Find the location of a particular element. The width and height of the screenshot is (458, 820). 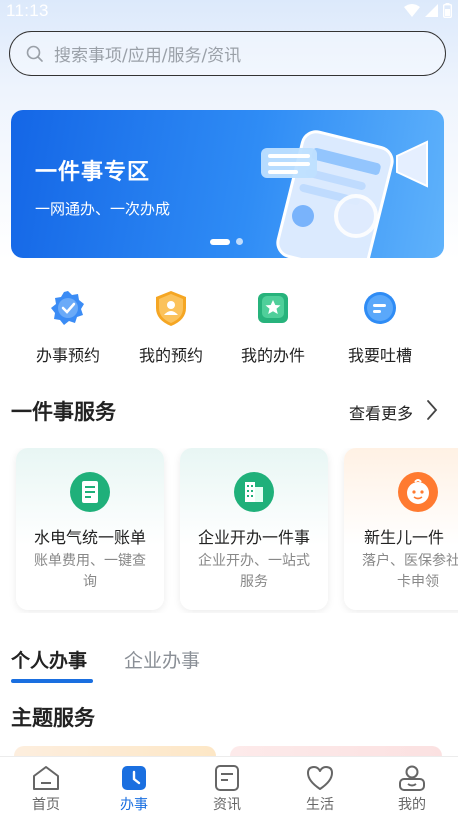

service-card-newborn: 新生儿一件 落户、医保参社保卡申领 is located at coordinates (401, 529).